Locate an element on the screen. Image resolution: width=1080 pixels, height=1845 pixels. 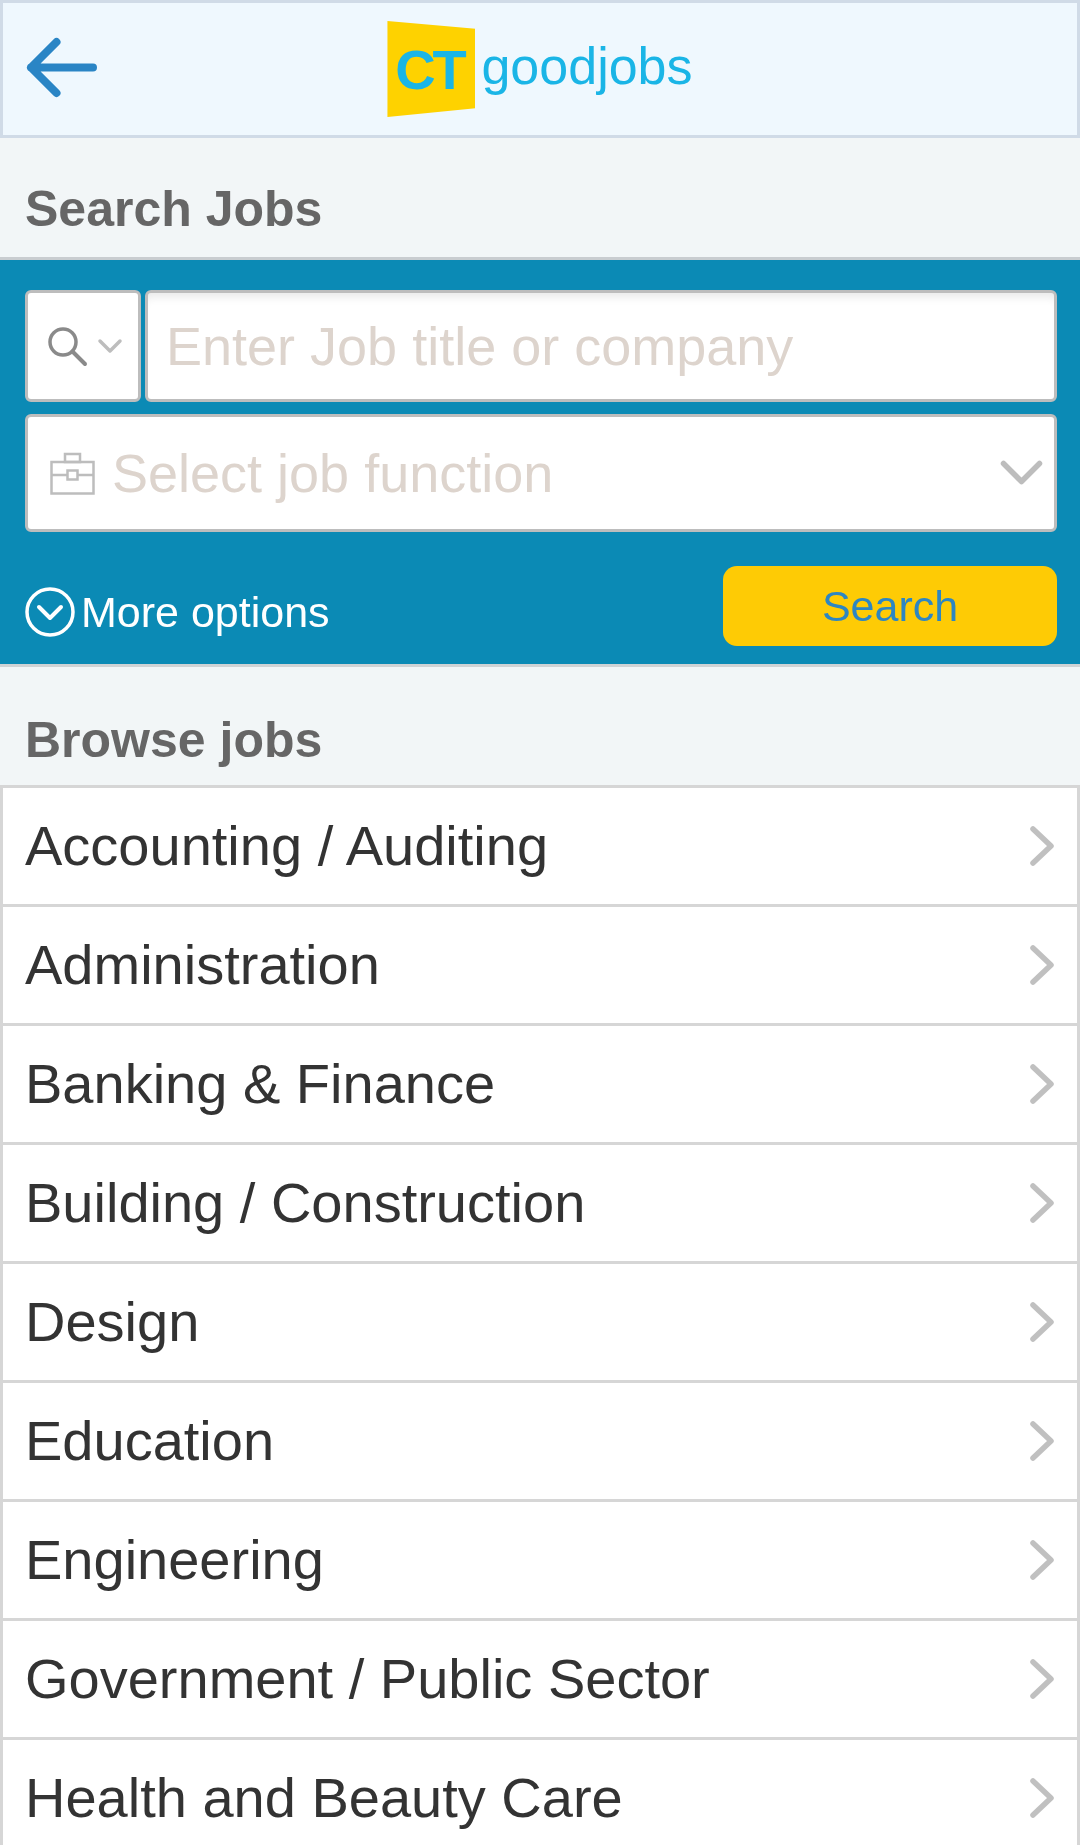
caret-down-icon is located at coordinates (110, 346).